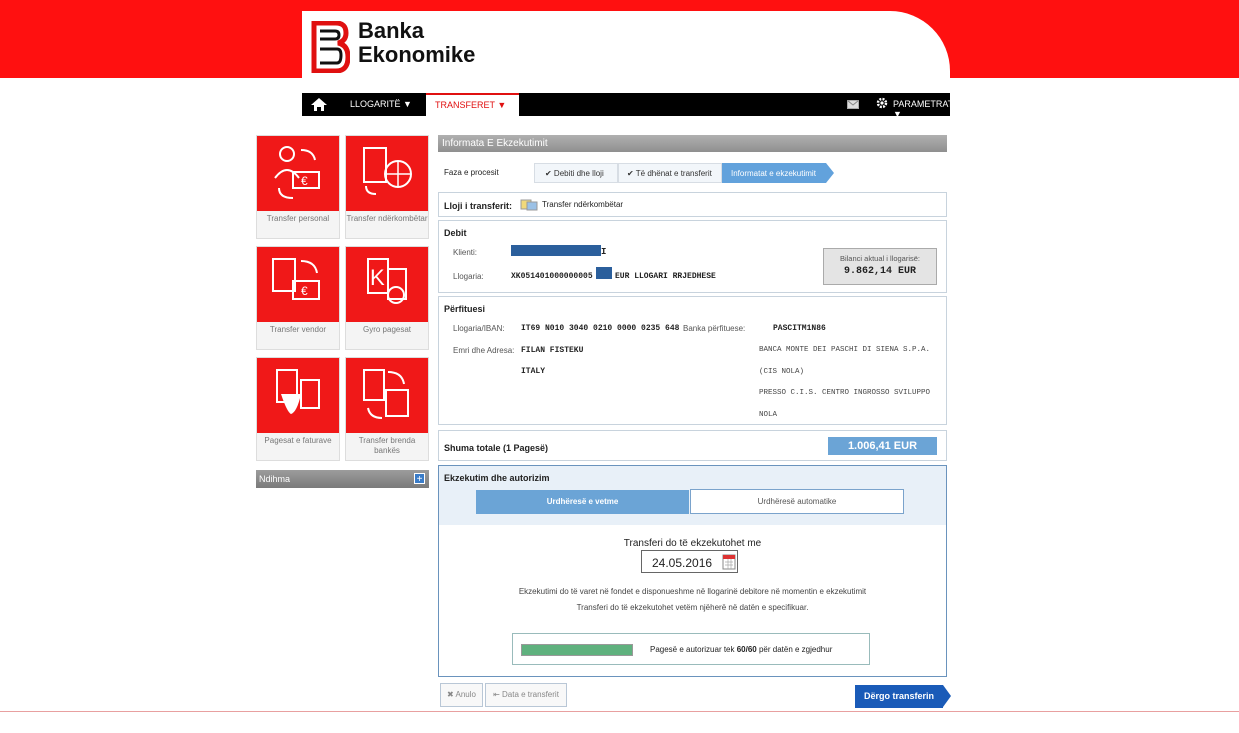 The height and width of the screenshot is (733, 1239). Describe the element at coordinates (583, 204) in the screenshot. I see `transfer-type-value: Transfer ndërkombëtar` at that location.